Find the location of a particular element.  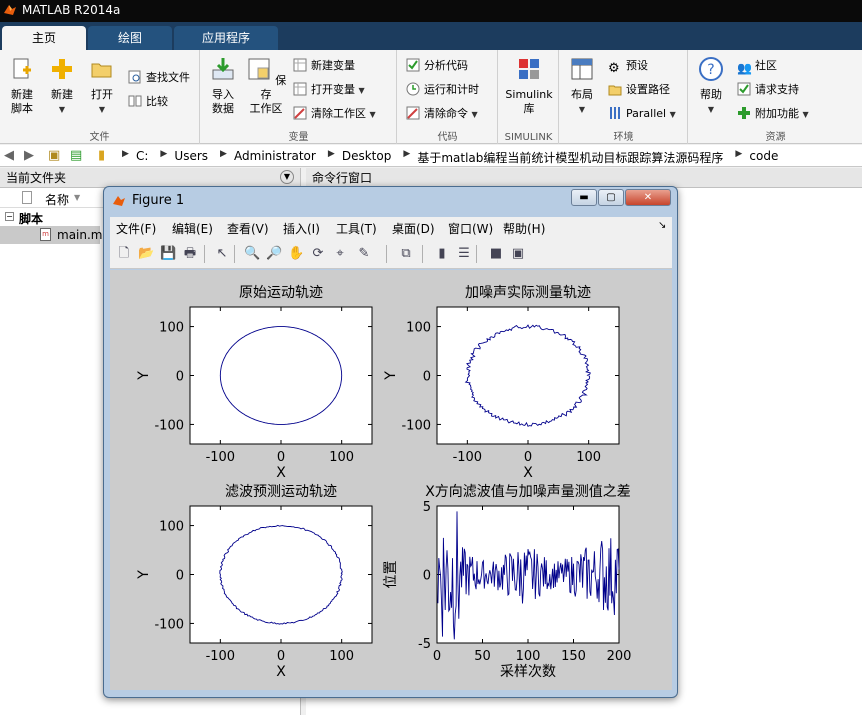

set-path-label: 设置路径 is located at coordinates (648, 89).